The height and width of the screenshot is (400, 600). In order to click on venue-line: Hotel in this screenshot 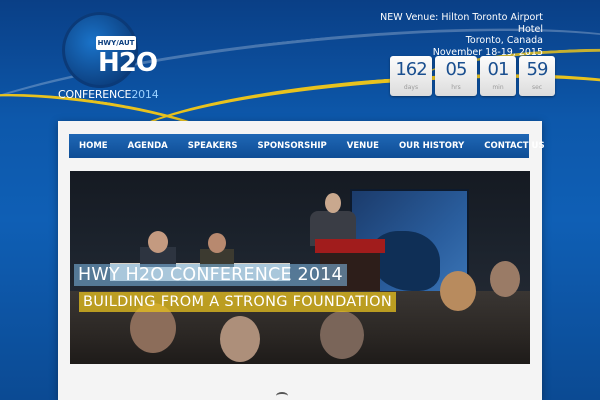, I will do `click(530, 29)`.